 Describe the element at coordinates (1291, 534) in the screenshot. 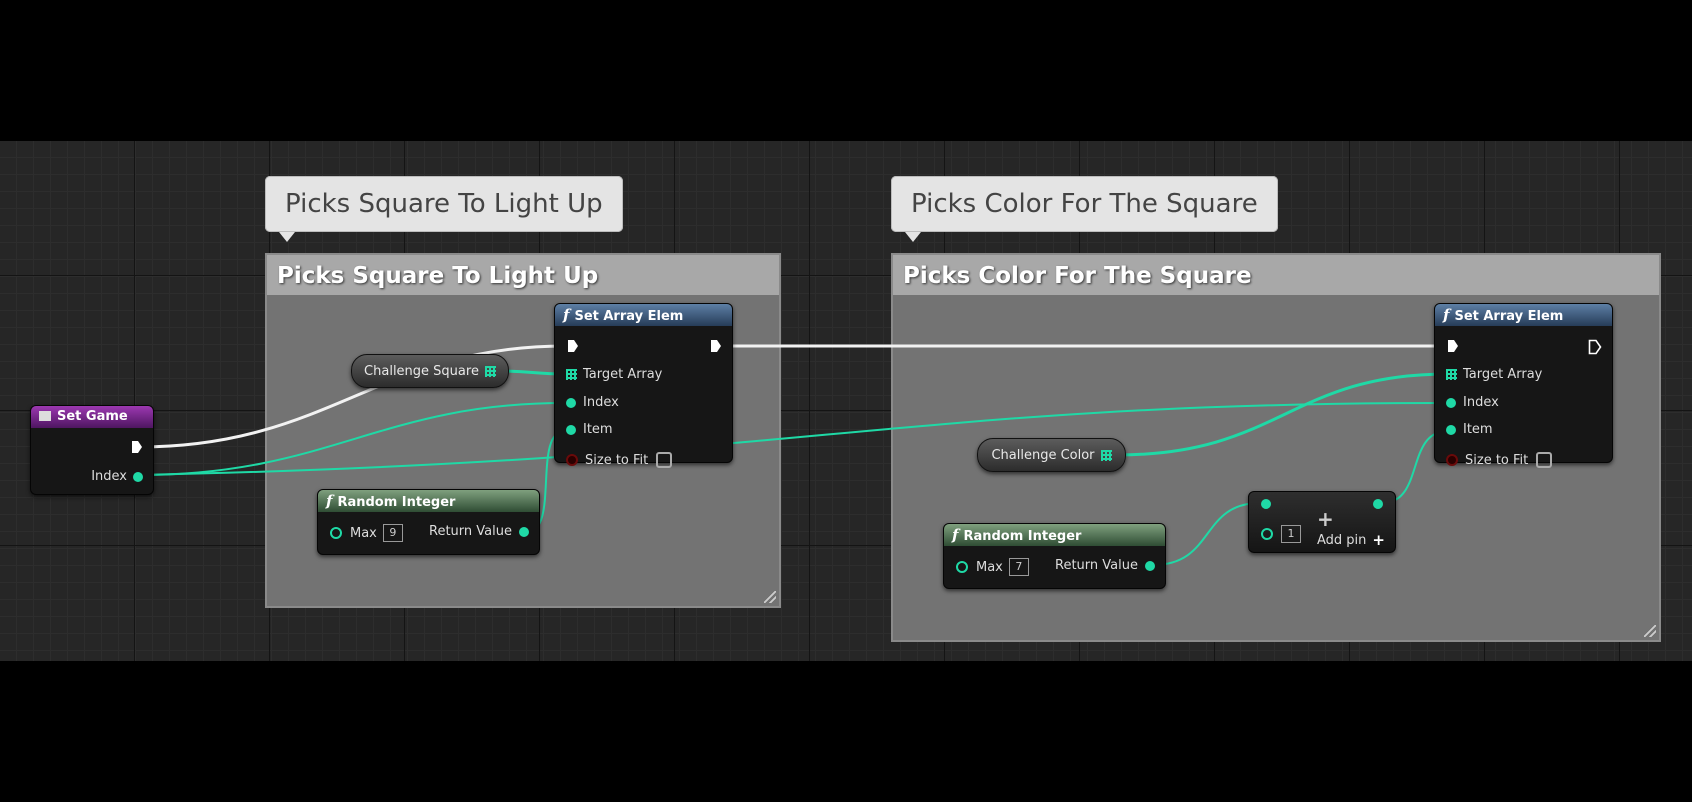

I see `add-value-input: 1` at that location.